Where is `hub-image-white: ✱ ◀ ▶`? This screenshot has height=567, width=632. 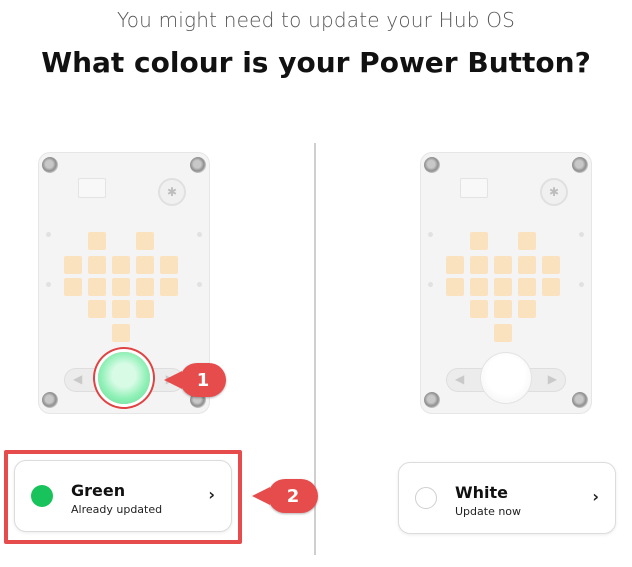
hub-image-white: ✱ ◀ ▶ is located at coordinates (506, 283).